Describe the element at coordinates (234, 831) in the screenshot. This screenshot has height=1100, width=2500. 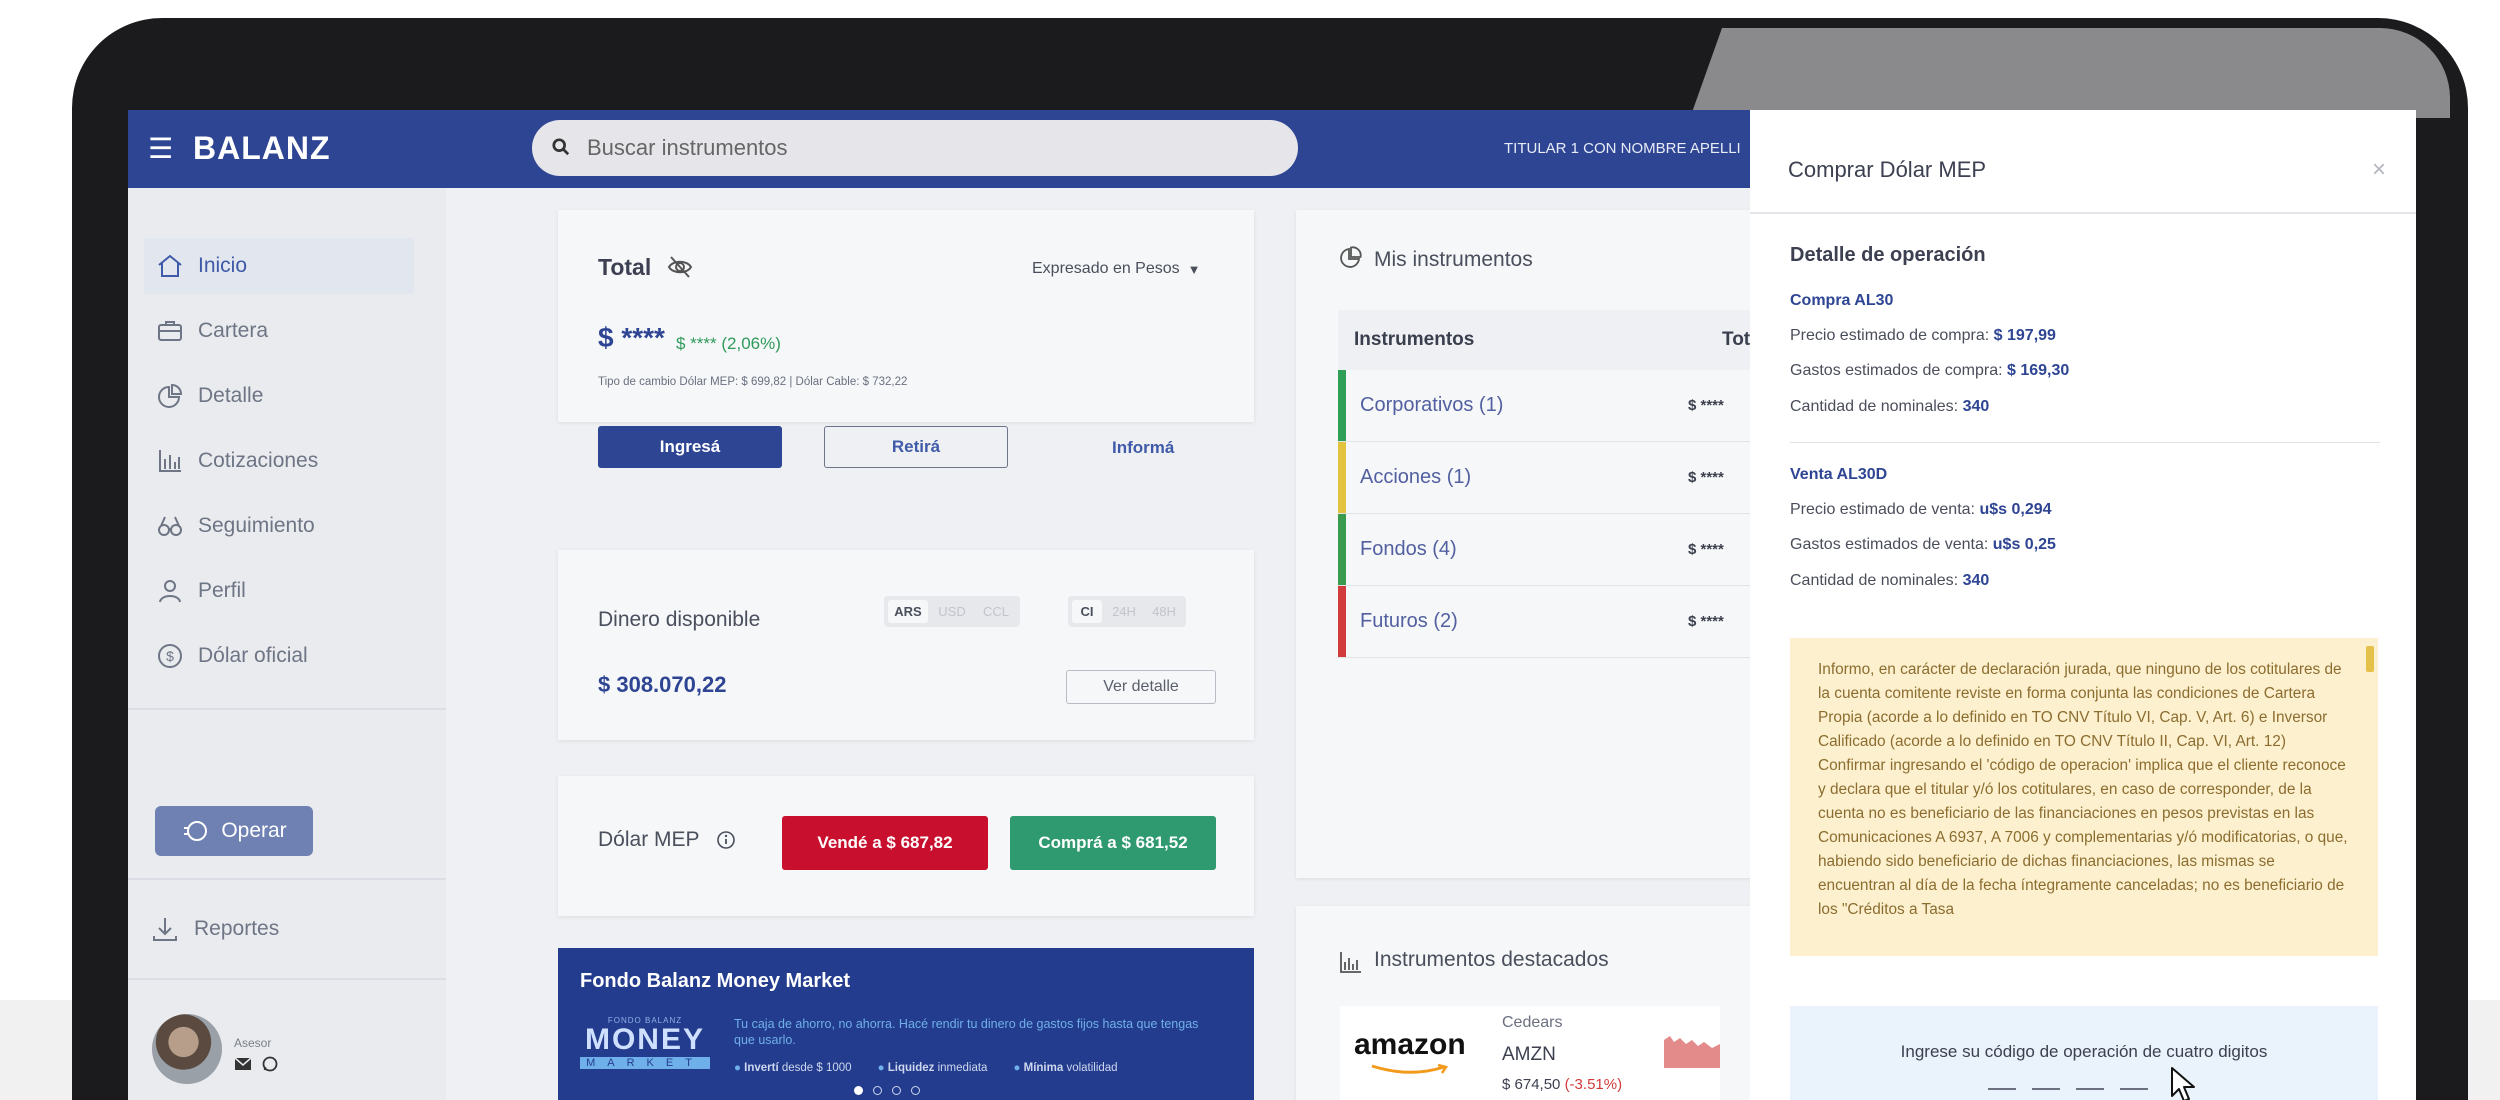
I see `operar-button: Operar` at that location.